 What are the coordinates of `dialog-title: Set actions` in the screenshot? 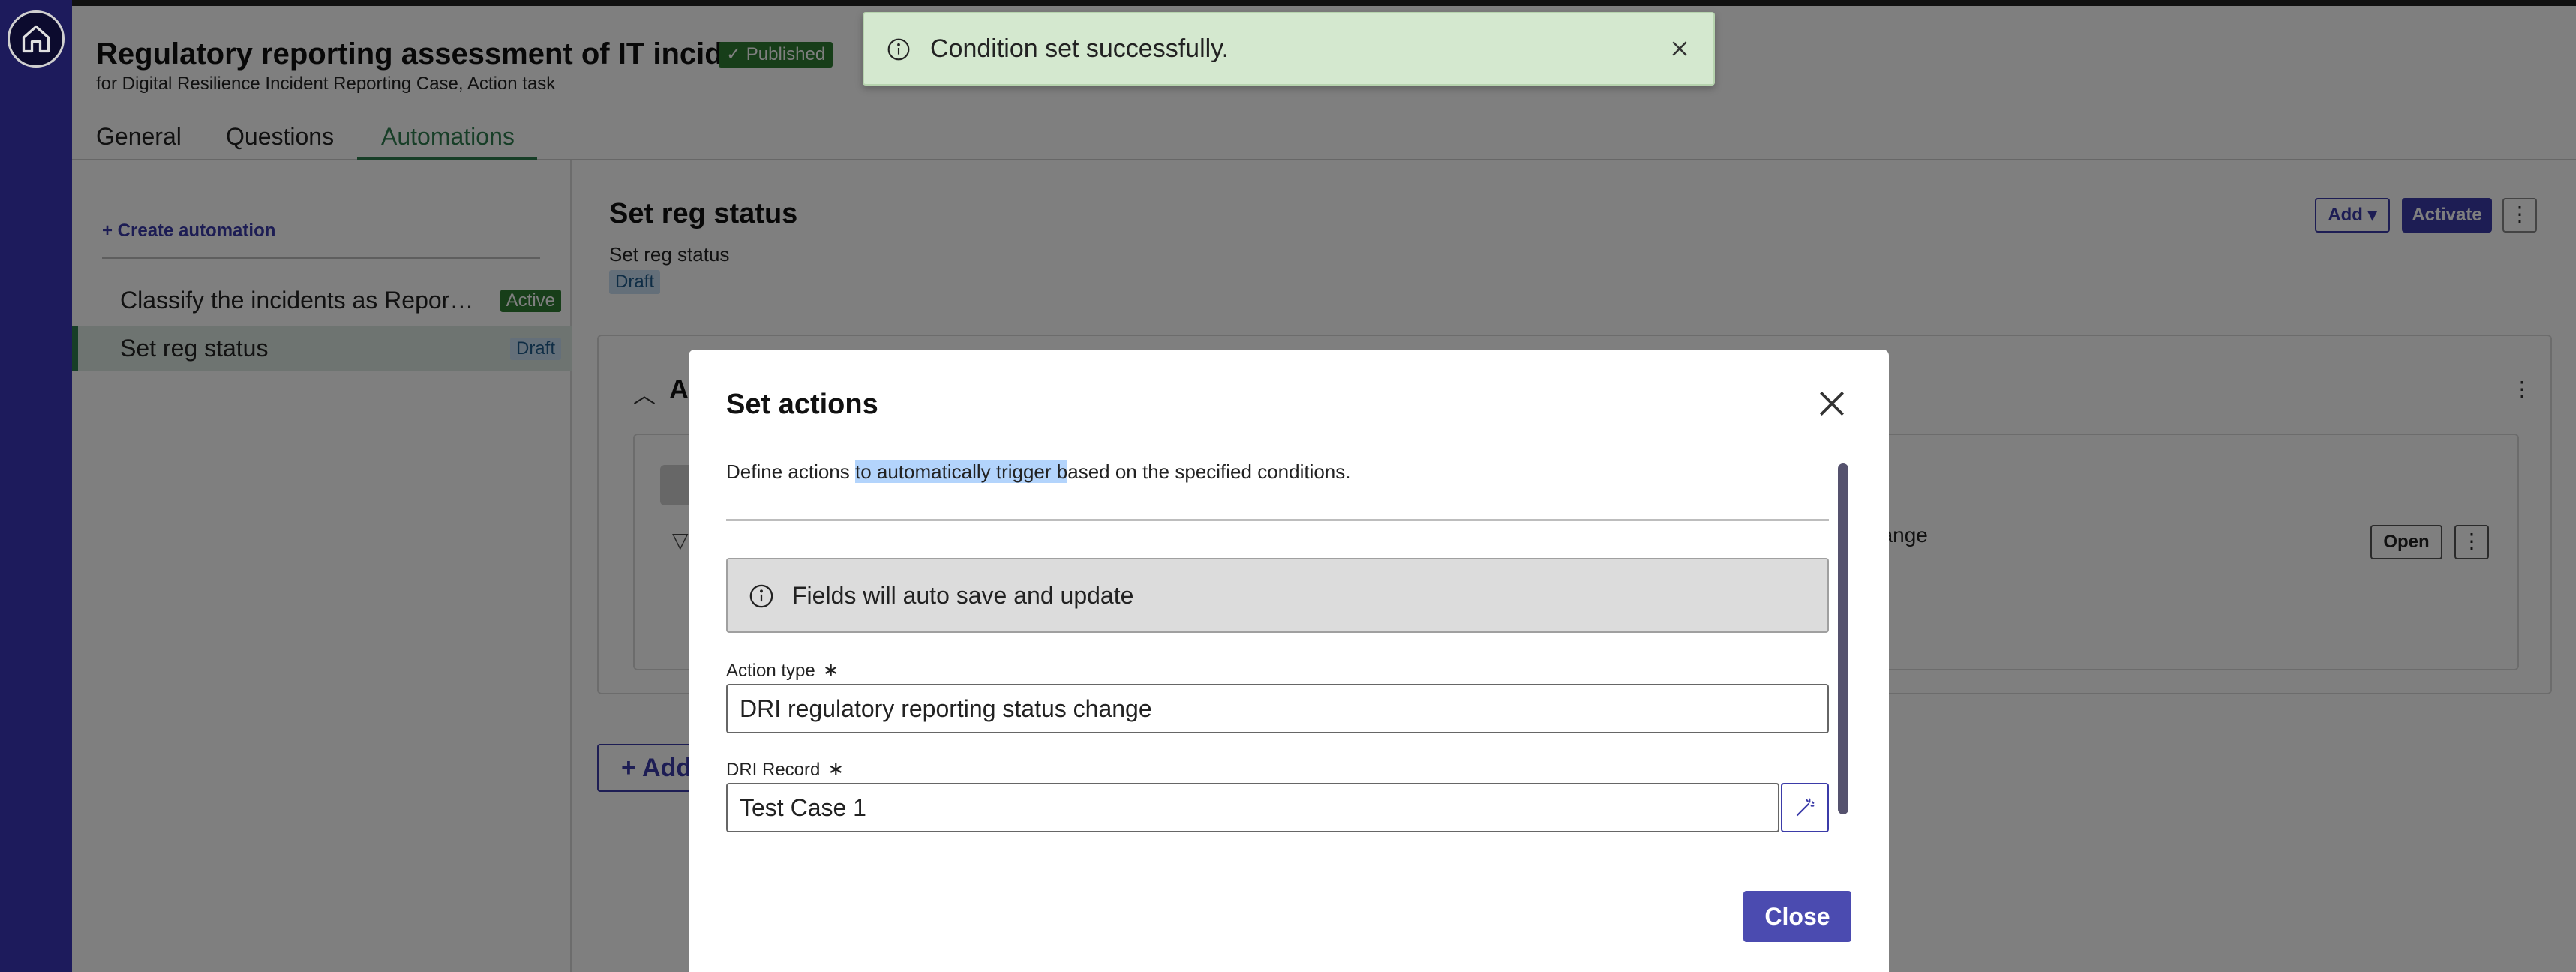 It's located at (802, 404).